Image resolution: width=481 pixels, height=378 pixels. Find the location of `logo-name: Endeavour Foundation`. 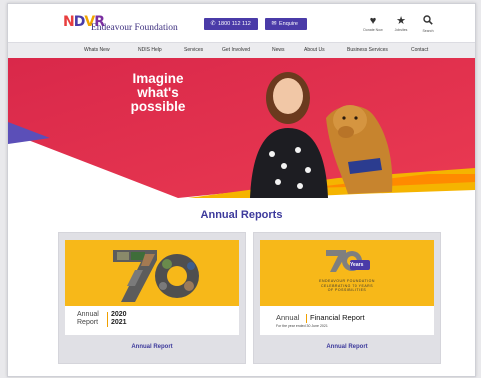

logo-name: Endeavour Foundation is located at coordinates (134, 28).